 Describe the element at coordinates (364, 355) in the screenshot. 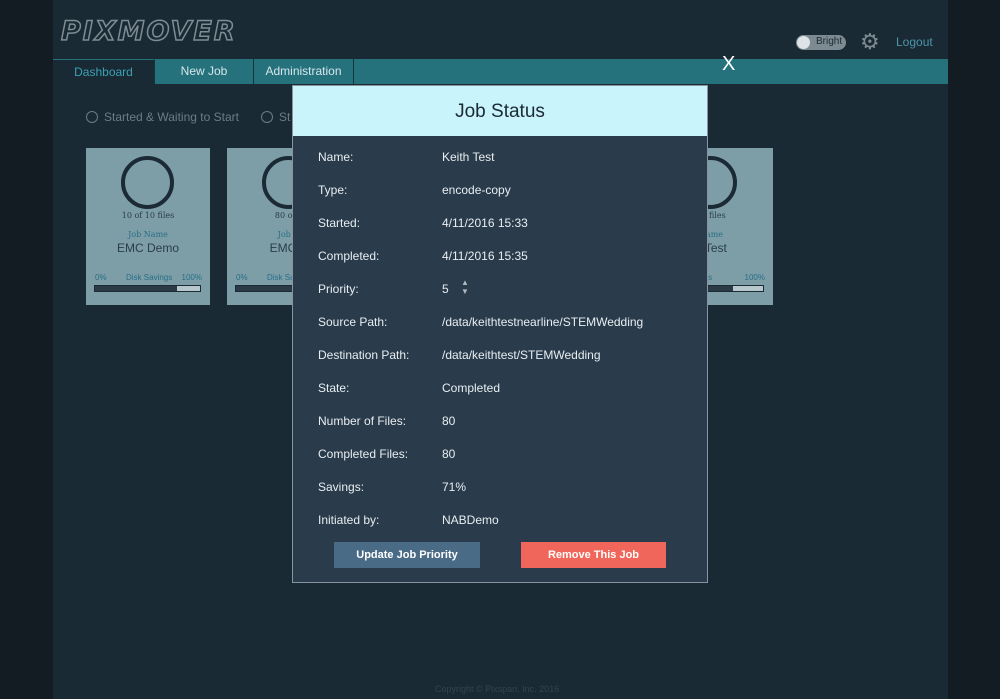

I see `detail-label: Destination Path:` at that location.